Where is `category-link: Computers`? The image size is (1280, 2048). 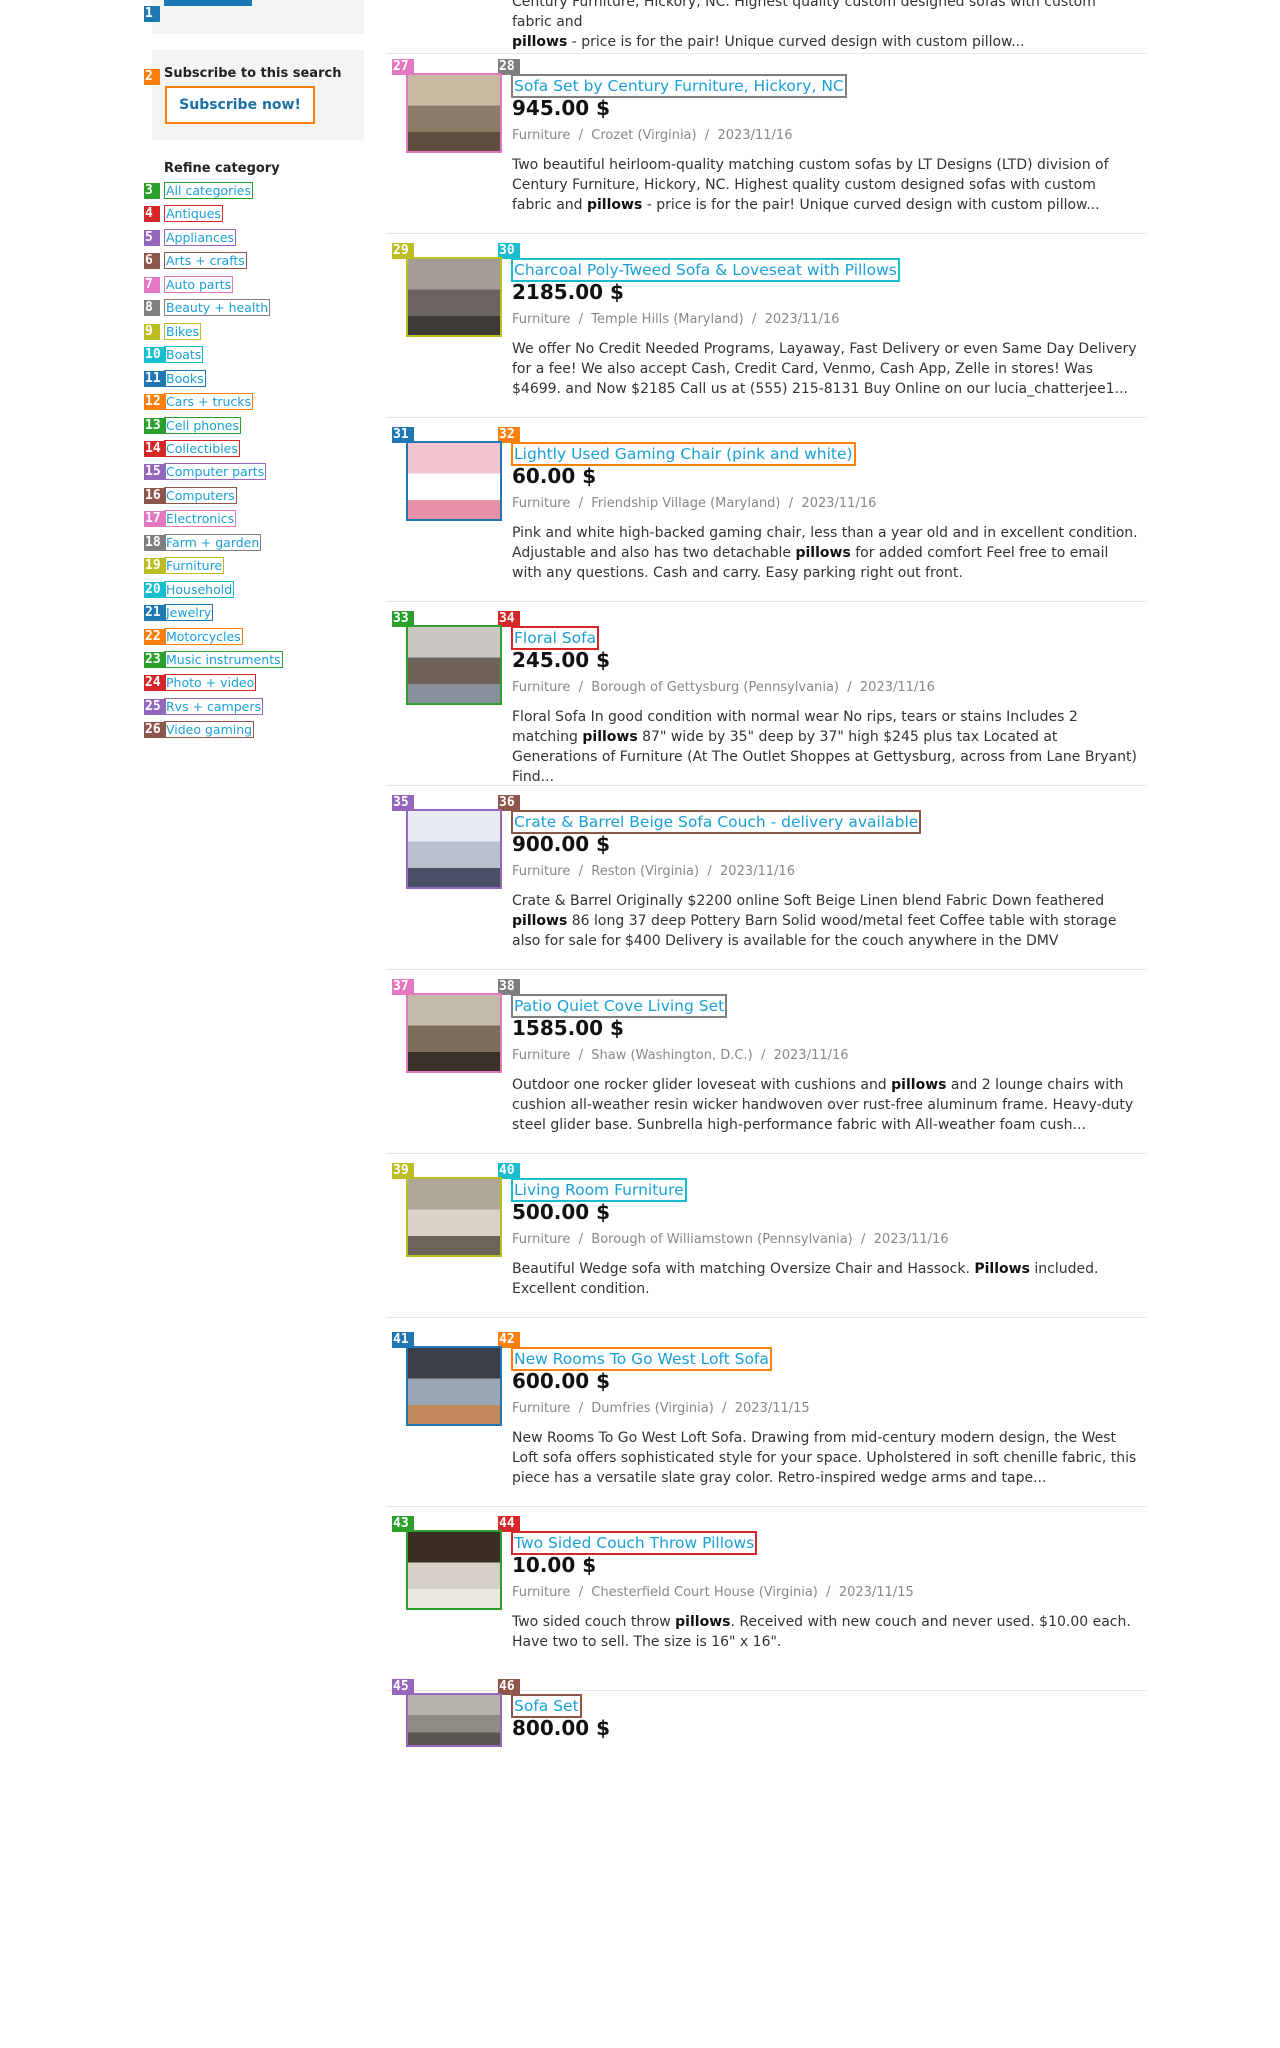
category-link: Computers is located at coordinates (200, 495).